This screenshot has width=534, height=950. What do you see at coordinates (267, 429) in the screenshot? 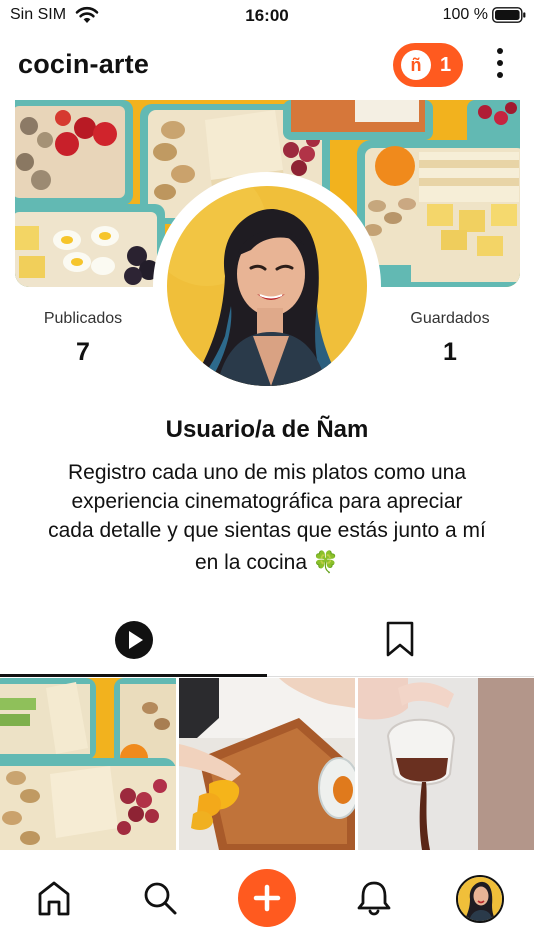
I see `profile-name: Usuario/a de Ñam` at bounding box center [267, 429].